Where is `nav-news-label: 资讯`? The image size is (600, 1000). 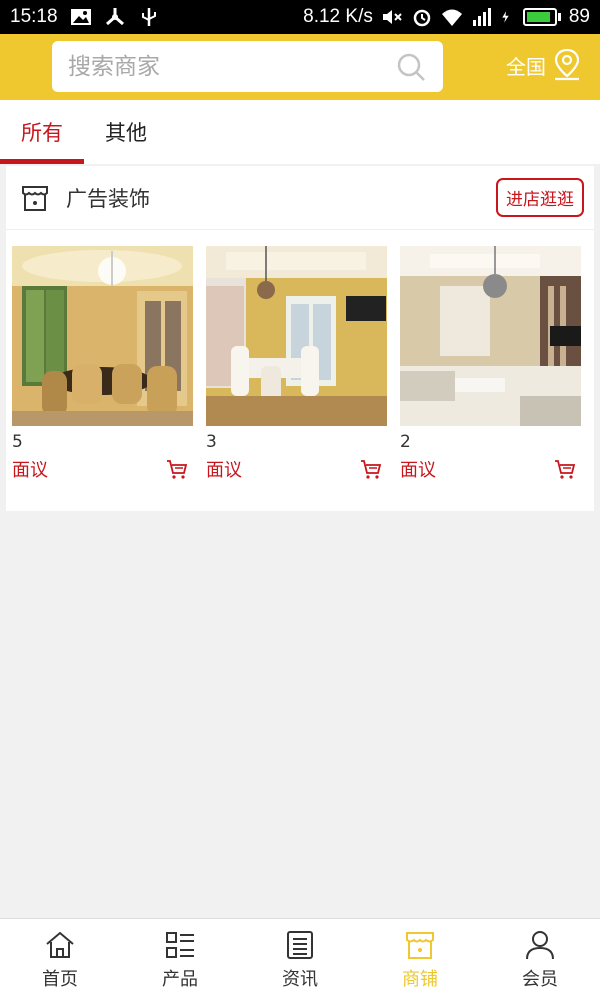
nav-news-label: 资讯 is located at coordinates (300, 979).